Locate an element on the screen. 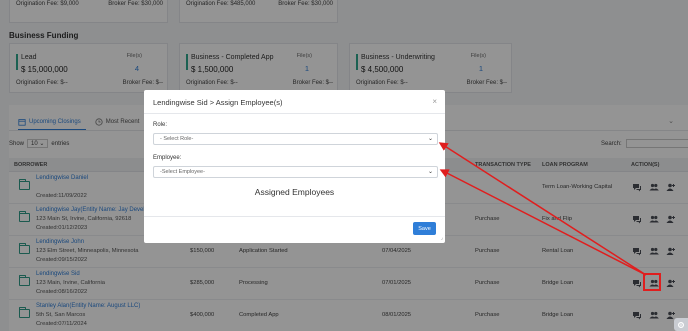 The width and height of the screenshot is (688, 331). assigned-employees-heading: Assigned Employees is located at coordinates (294, 192).